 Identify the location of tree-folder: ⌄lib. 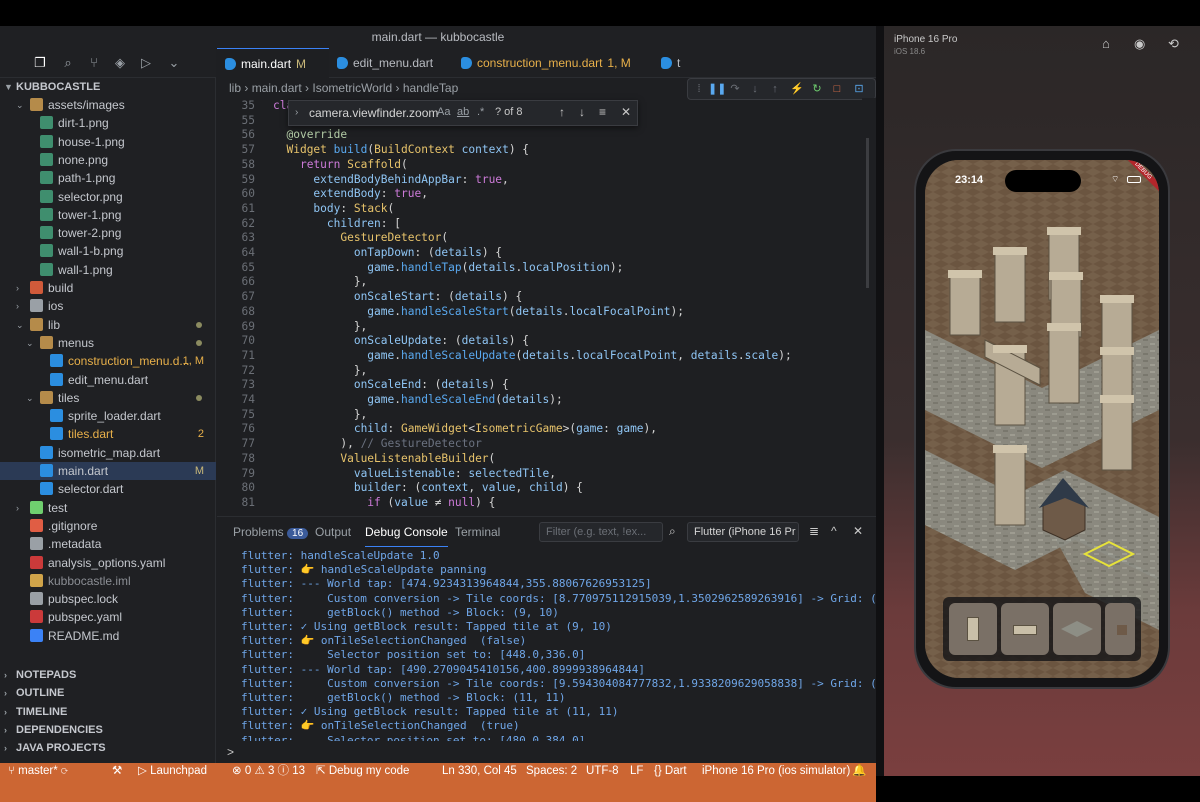
(108, 325).